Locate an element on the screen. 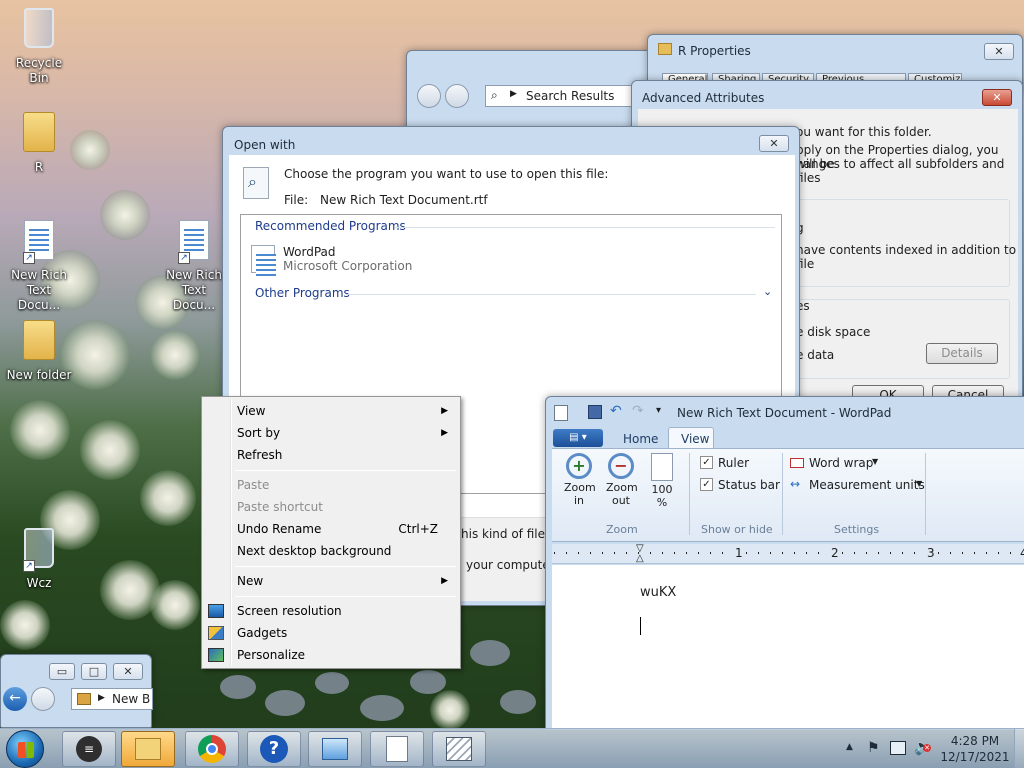 This screenshot has width=1024, height=768. maximize-icon: □ is located at coordinates (94, 671).